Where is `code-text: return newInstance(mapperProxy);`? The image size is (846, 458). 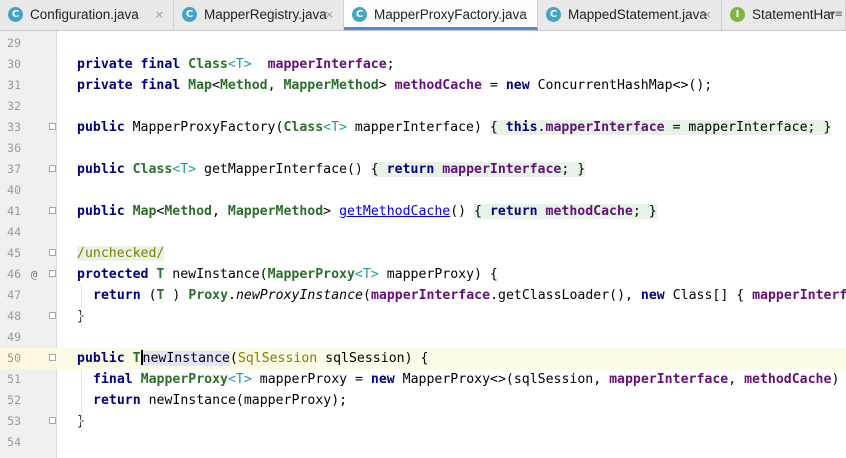
code-text: return newInstance(mapperProxy); is located at coordinates (220, 400).